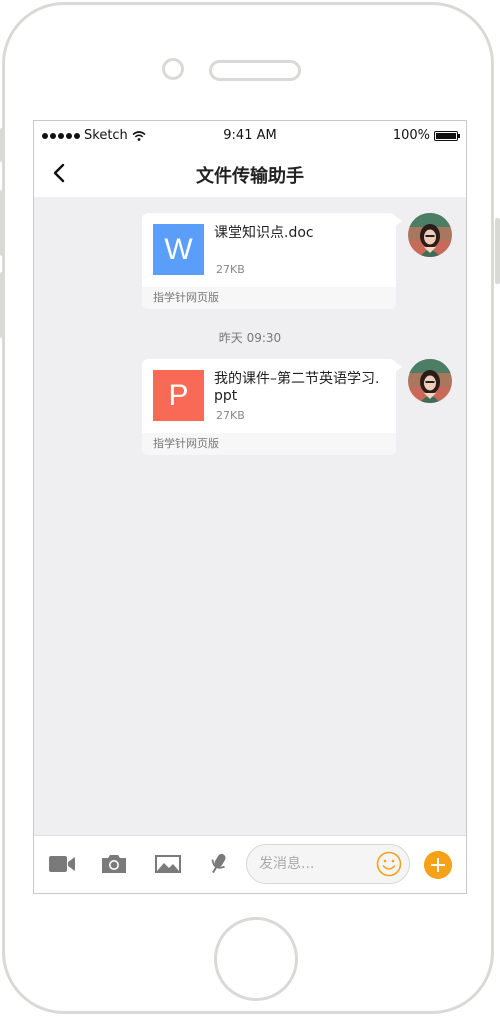  Describe the element at coordinates (62, 864) in the screenshot. I see `video-icon` at that location.